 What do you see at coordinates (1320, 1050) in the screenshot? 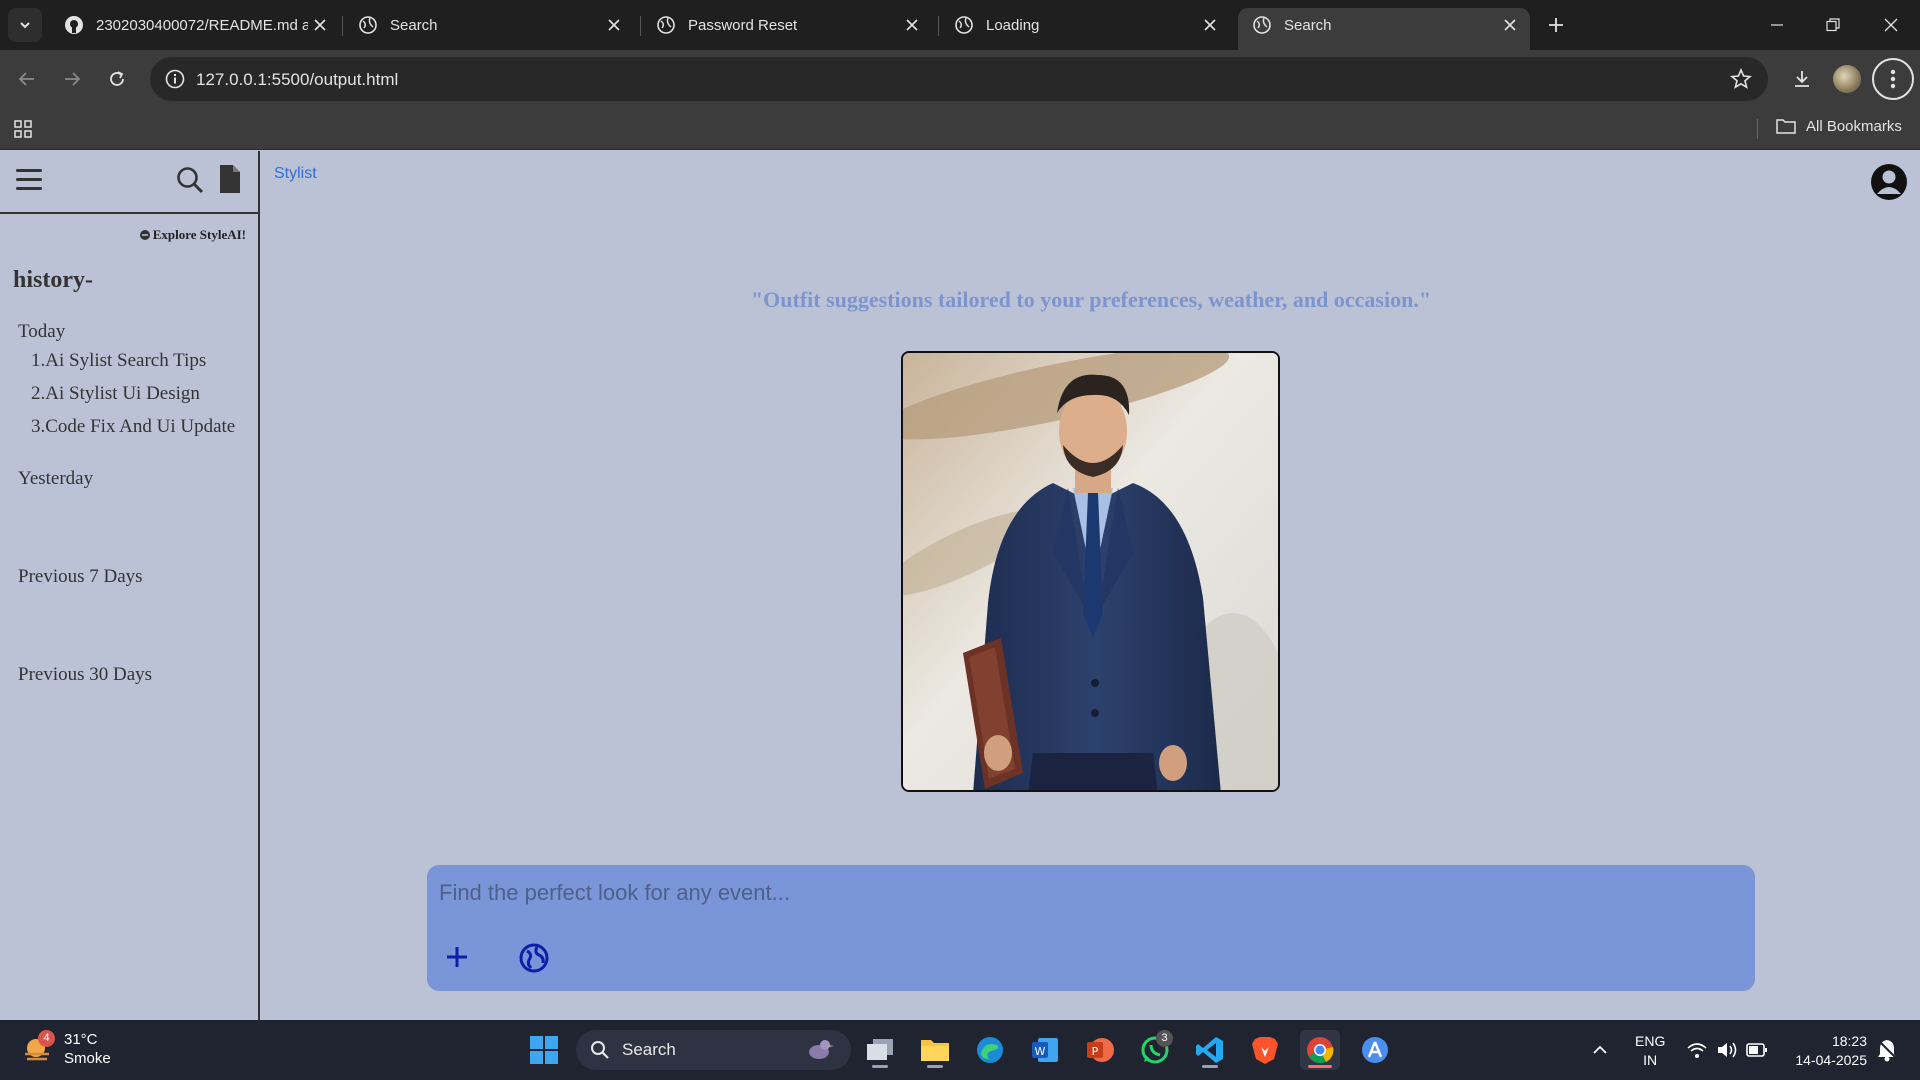
I see `chrome-button` at bounding box center [1320, 1050].